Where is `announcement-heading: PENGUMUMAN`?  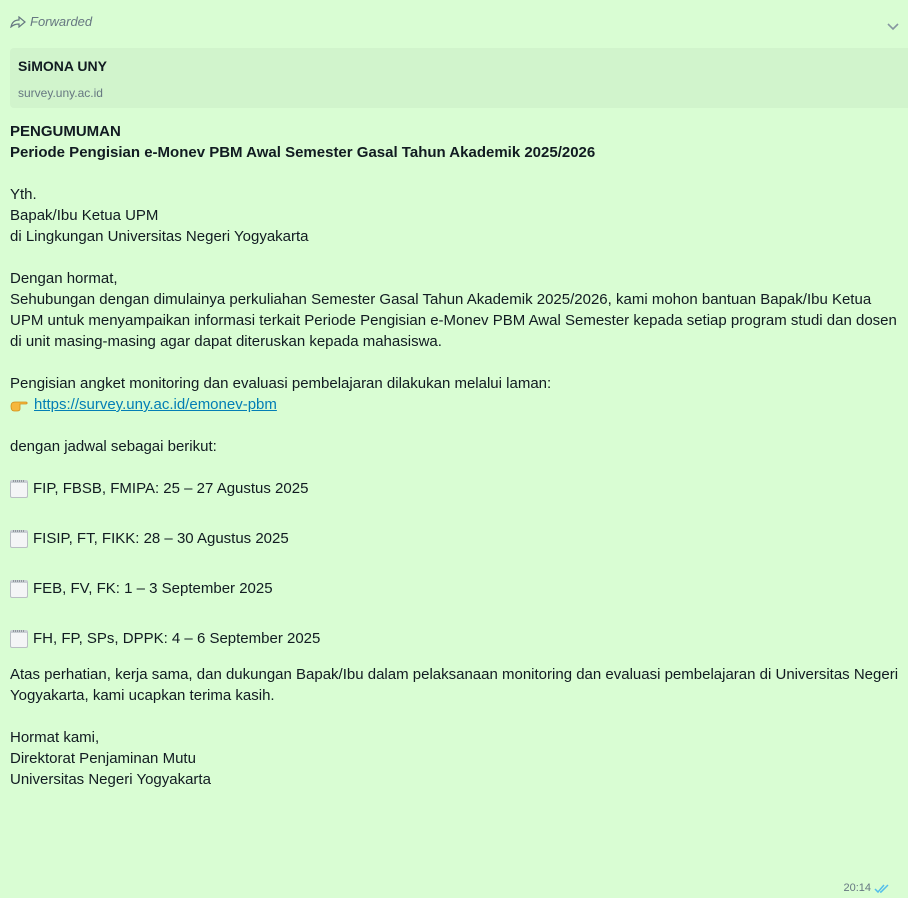
announcement-heading: PENGUMUMAN is located at coordinates (65, 131).